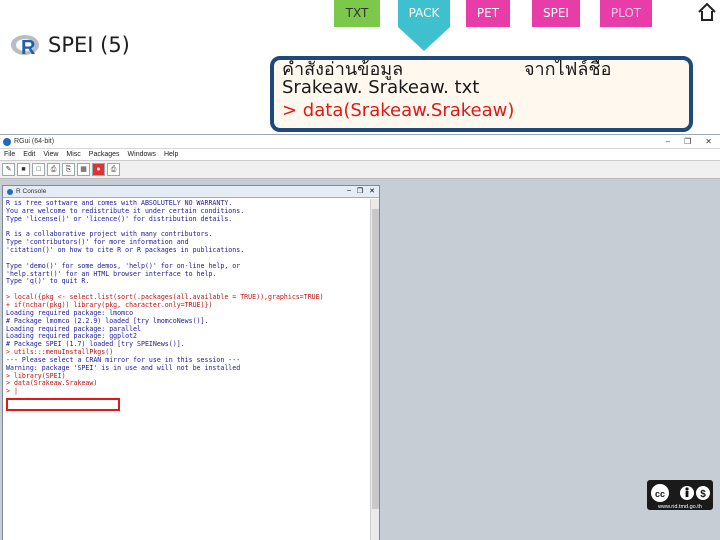 Image resolution: width=720 pixels, height=540 pixels. I want to click on paste-icon: ⎘, so click(68, 169).